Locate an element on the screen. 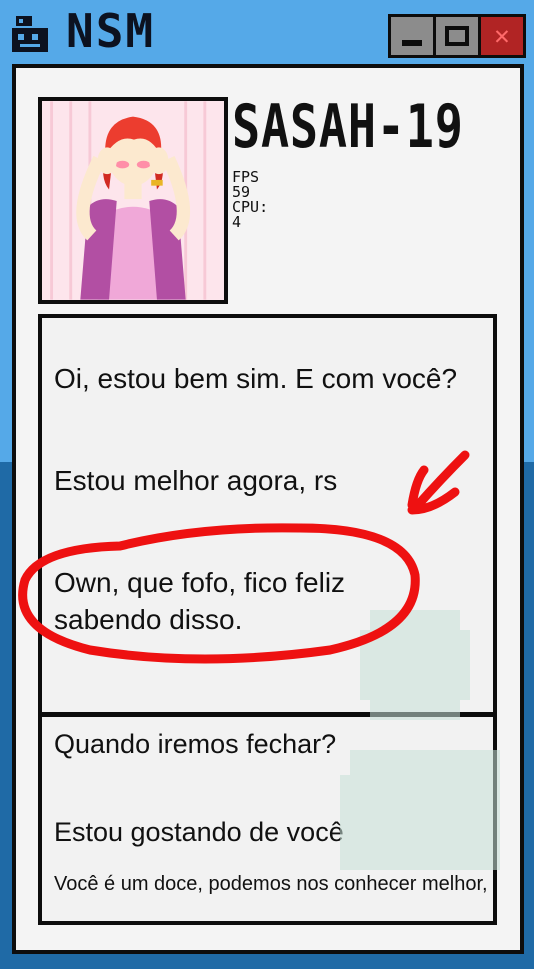 The image size is (534, 969). minimize-icon is located at coordinates (412, 43).